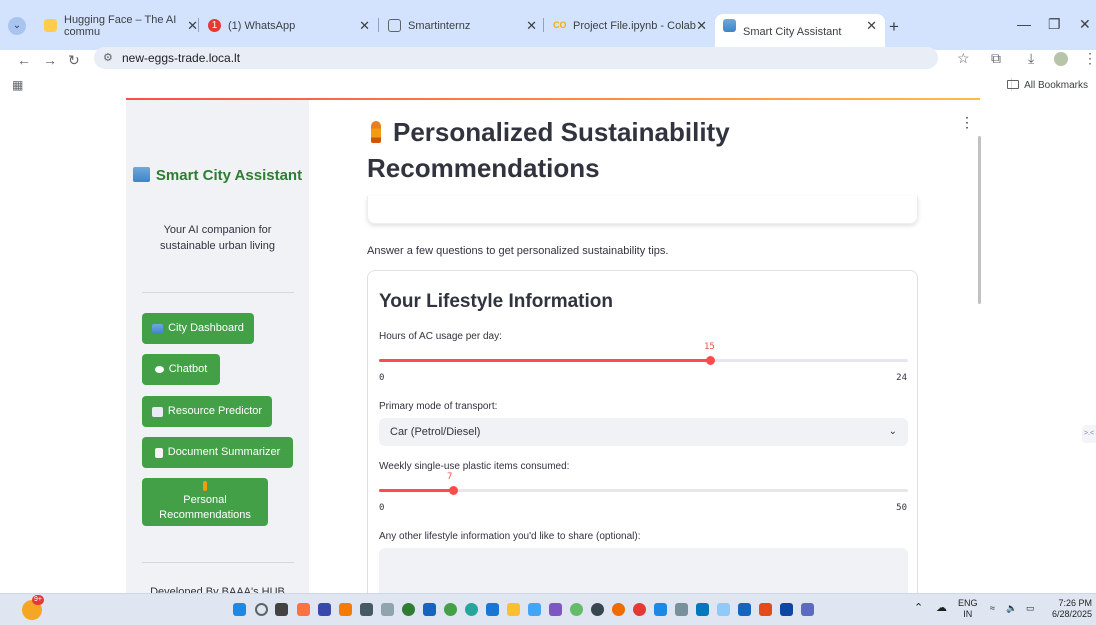  What do you see at coordinates (17, 85) in the screenshot?
I see `apps-grid-icon: ▦` at bounding box center [17, 85].